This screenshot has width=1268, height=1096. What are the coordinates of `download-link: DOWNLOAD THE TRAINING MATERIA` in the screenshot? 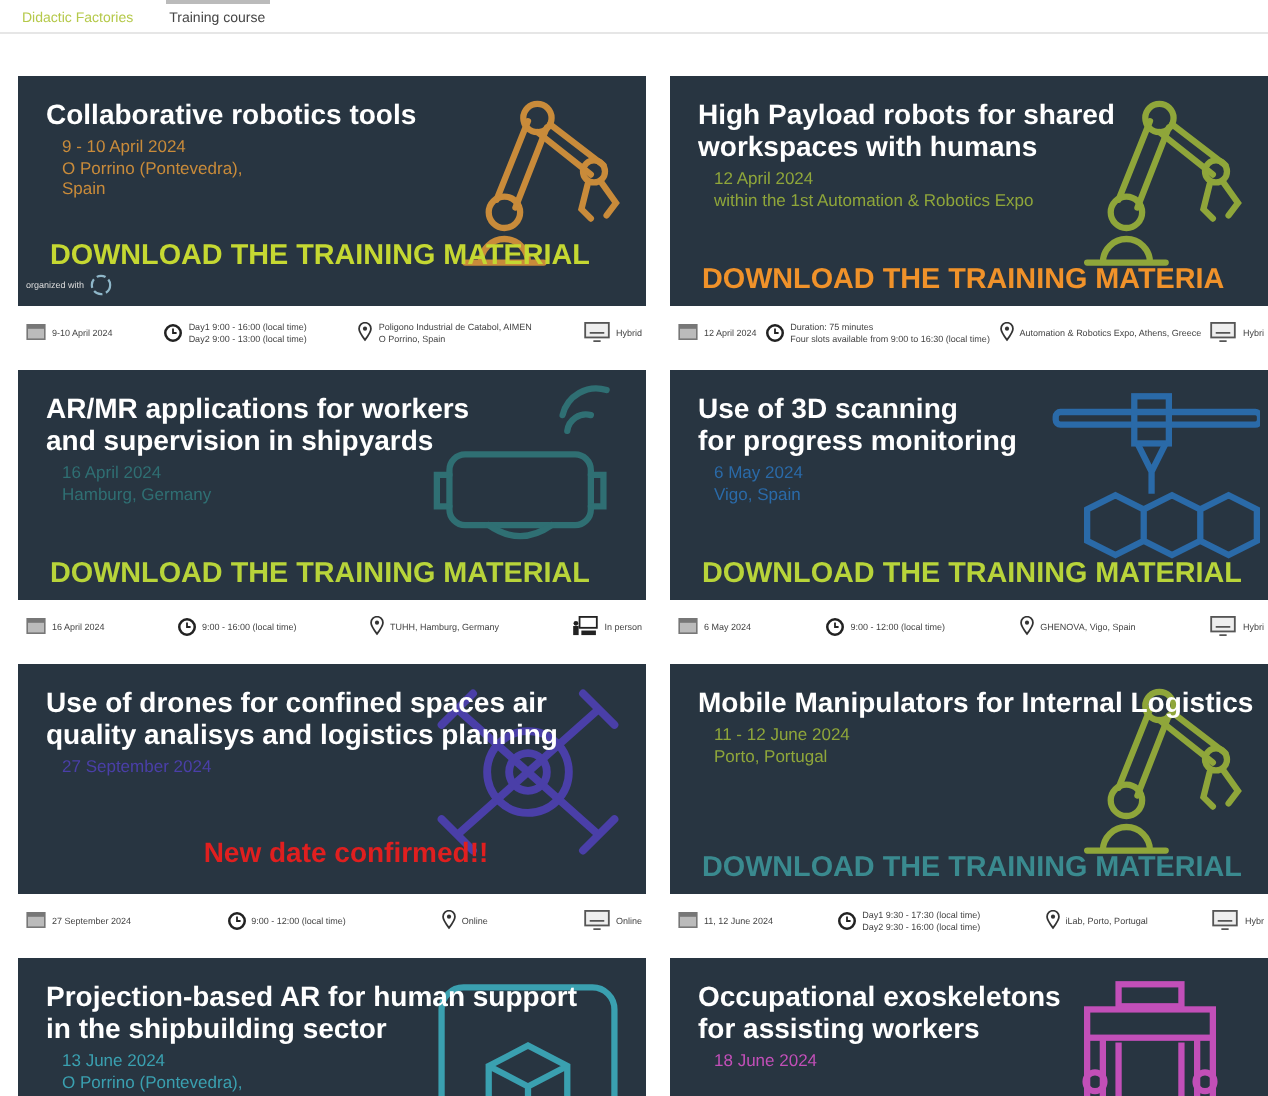 It's located at (985, 280).